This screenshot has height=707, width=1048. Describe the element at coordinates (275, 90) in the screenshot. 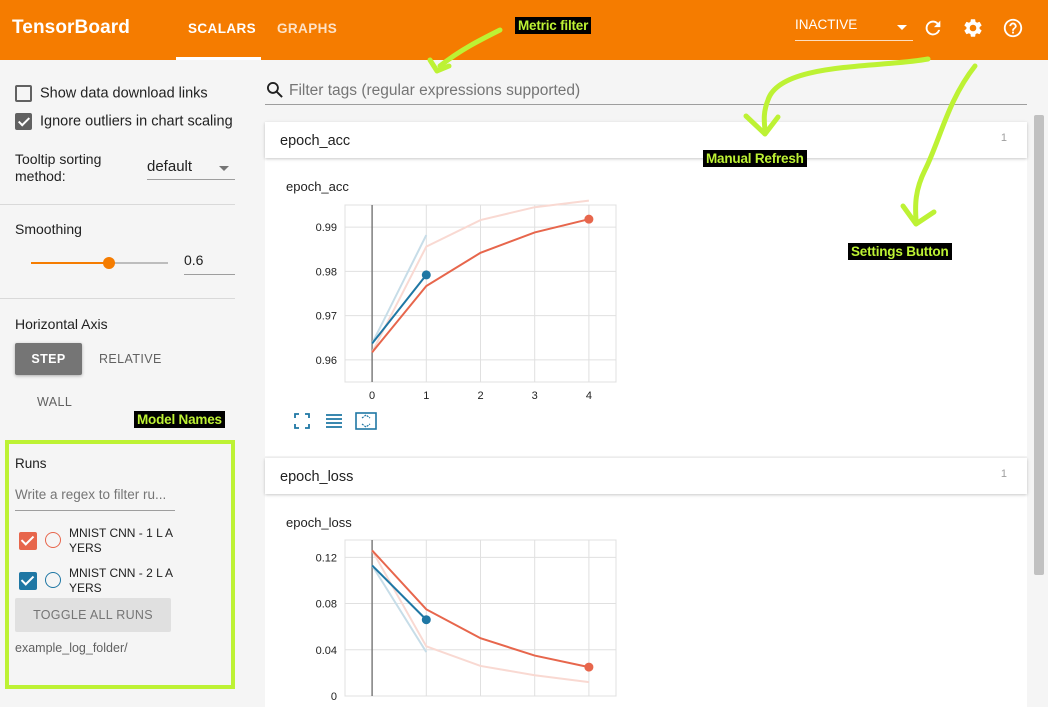

I see `search-icon` at that location.